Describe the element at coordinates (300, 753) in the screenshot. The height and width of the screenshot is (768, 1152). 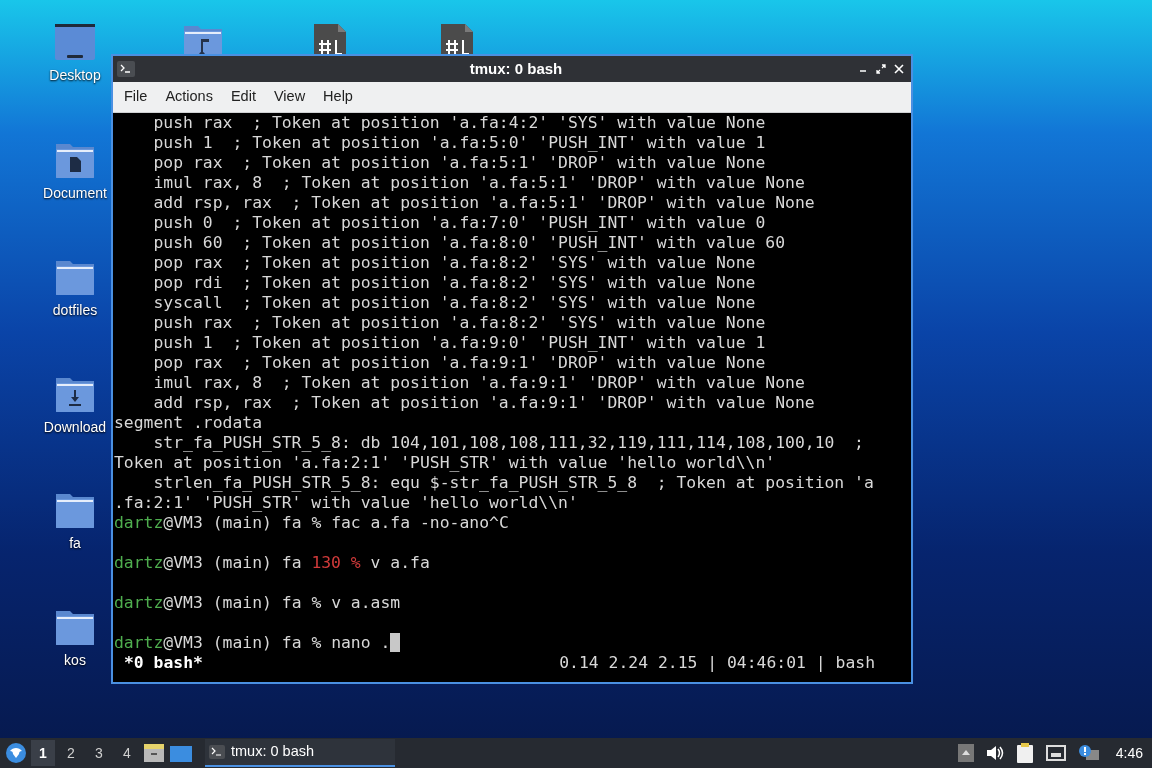
I see `taskbar-window-button: tmux: 0 bash` at that location.